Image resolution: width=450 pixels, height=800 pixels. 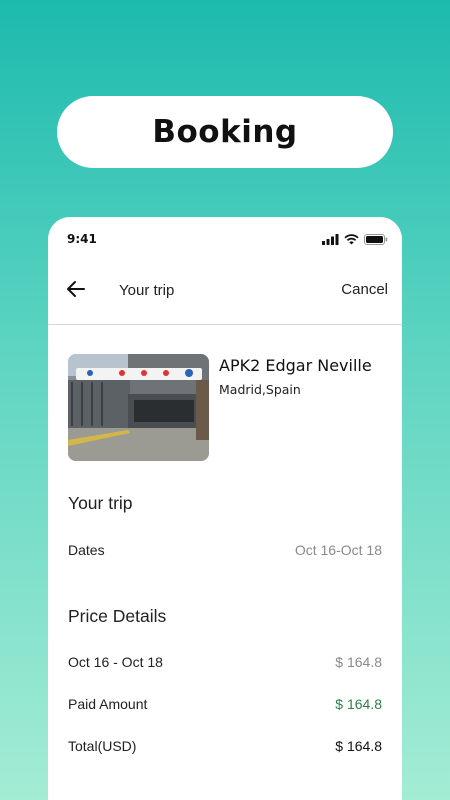 I want to click on booking-banner: Booking, so click(x=225, y=132).